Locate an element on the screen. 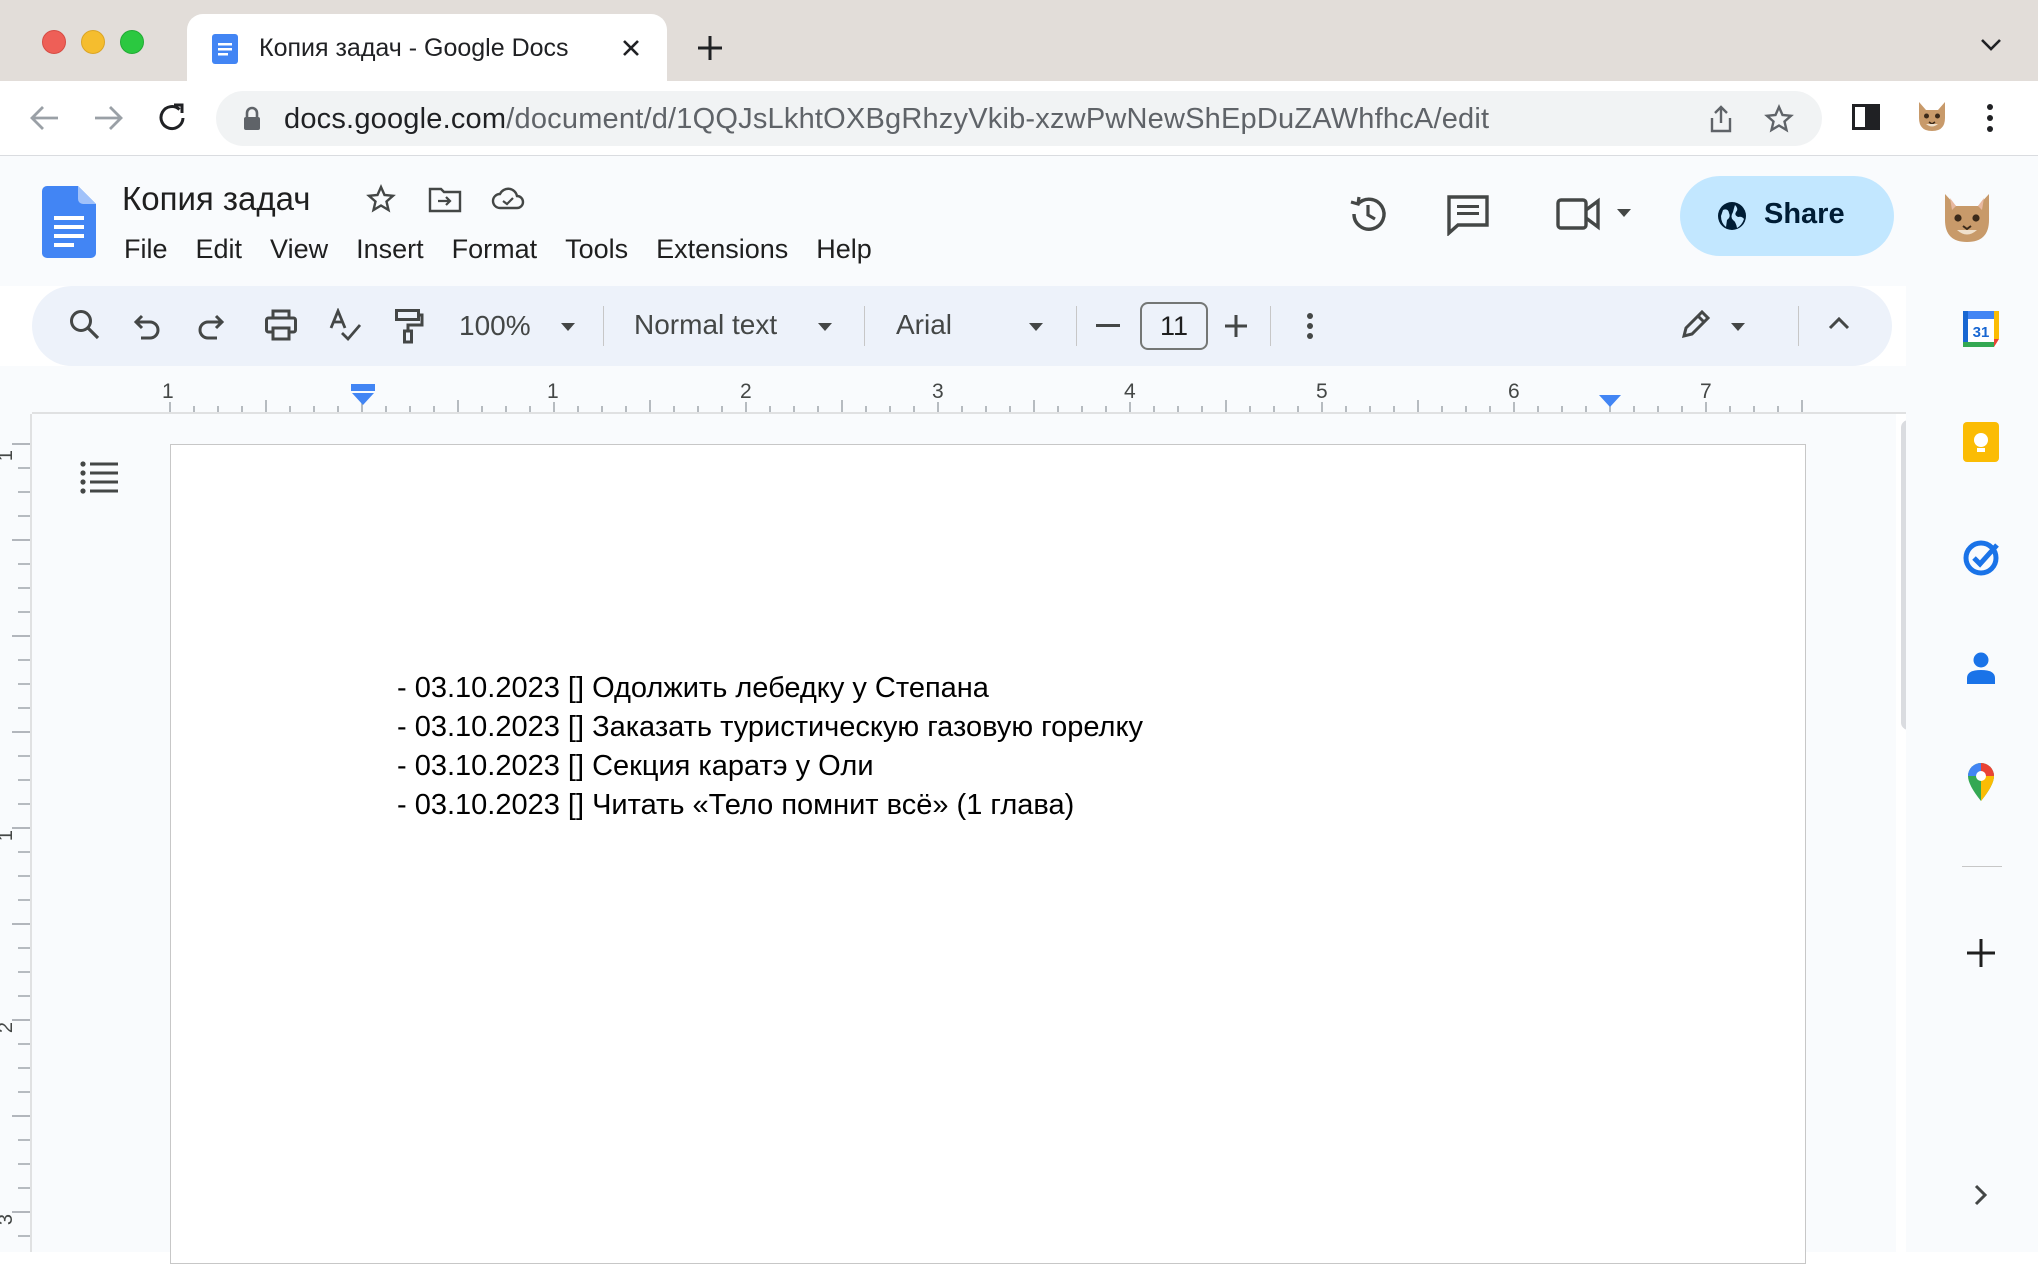 The image size is (2038, 1264). menu-help: Help is located at coordinates (844, 249).